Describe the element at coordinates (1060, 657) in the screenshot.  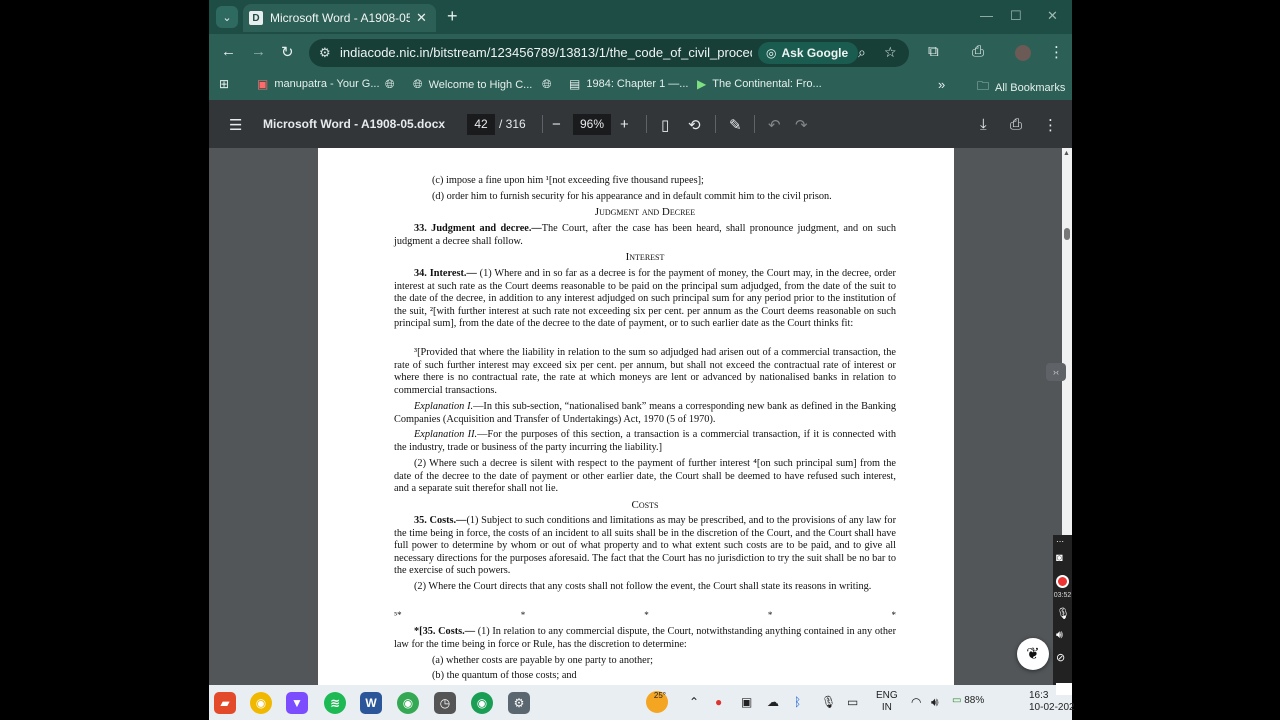
I see `webcam-off-icon: ⊘` at that location.